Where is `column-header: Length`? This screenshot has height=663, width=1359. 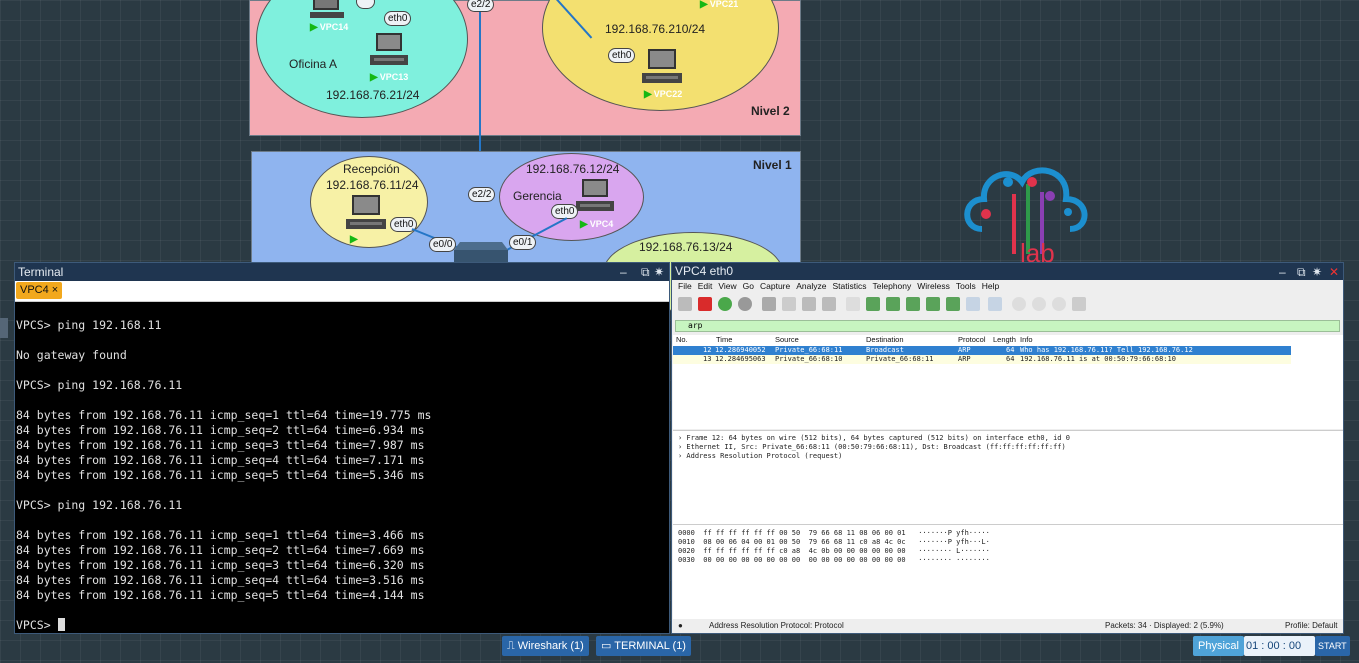
column-header: Length is located at coordinates (1004, 340).